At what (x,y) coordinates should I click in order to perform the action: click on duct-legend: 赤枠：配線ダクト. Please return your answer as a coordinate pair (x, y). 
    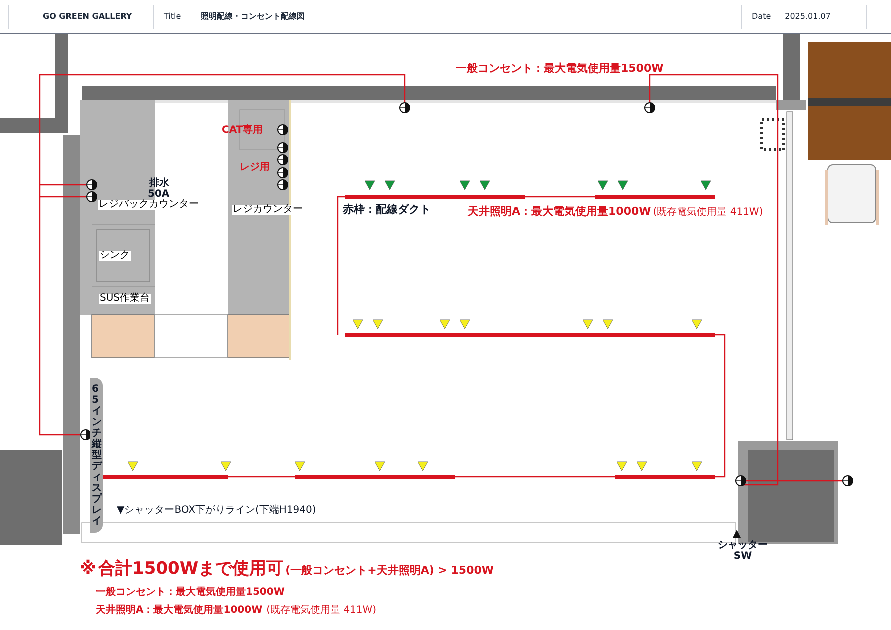
    Looking at the image, I should click on (387, 209).